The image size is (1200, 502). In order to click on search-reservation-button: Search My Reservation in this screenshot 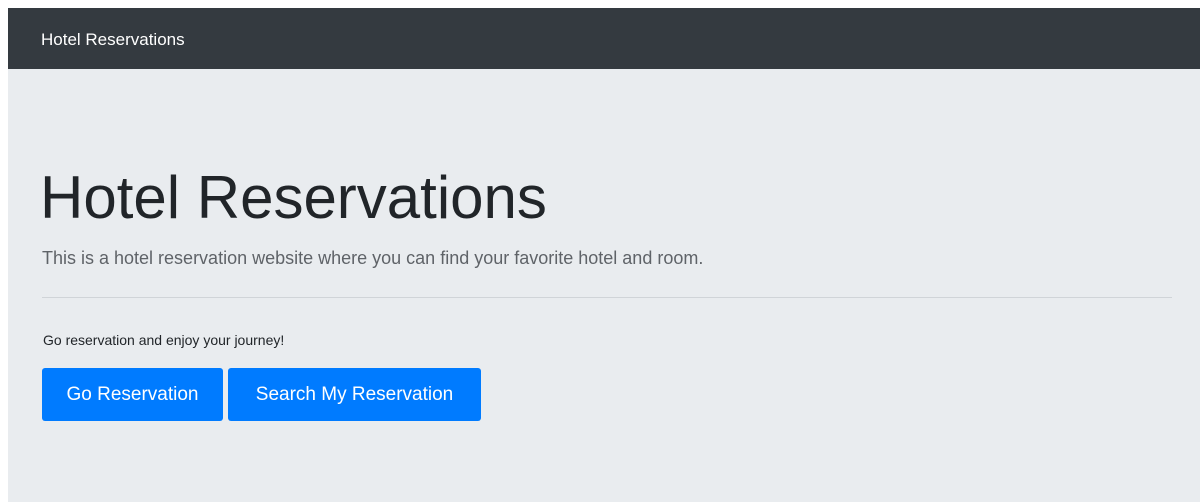, I will do `click(354, 394)`.